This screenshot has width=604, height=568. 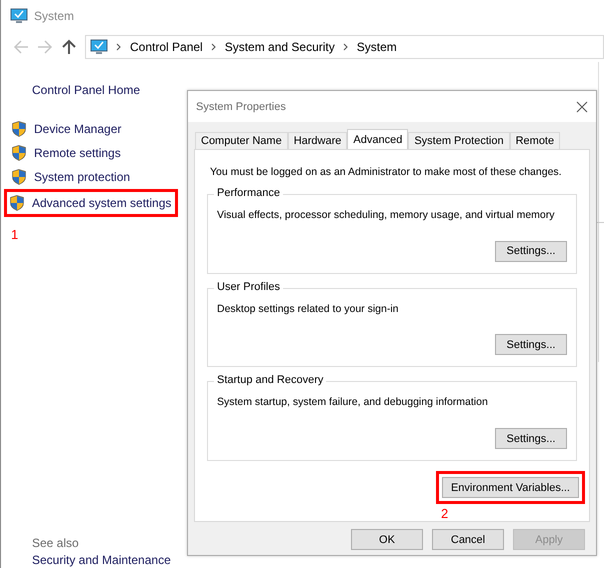 What do you see at coordinates (15, 234) in the screenshot?
I see `step-number: 1` at bounding box center [15, 234].